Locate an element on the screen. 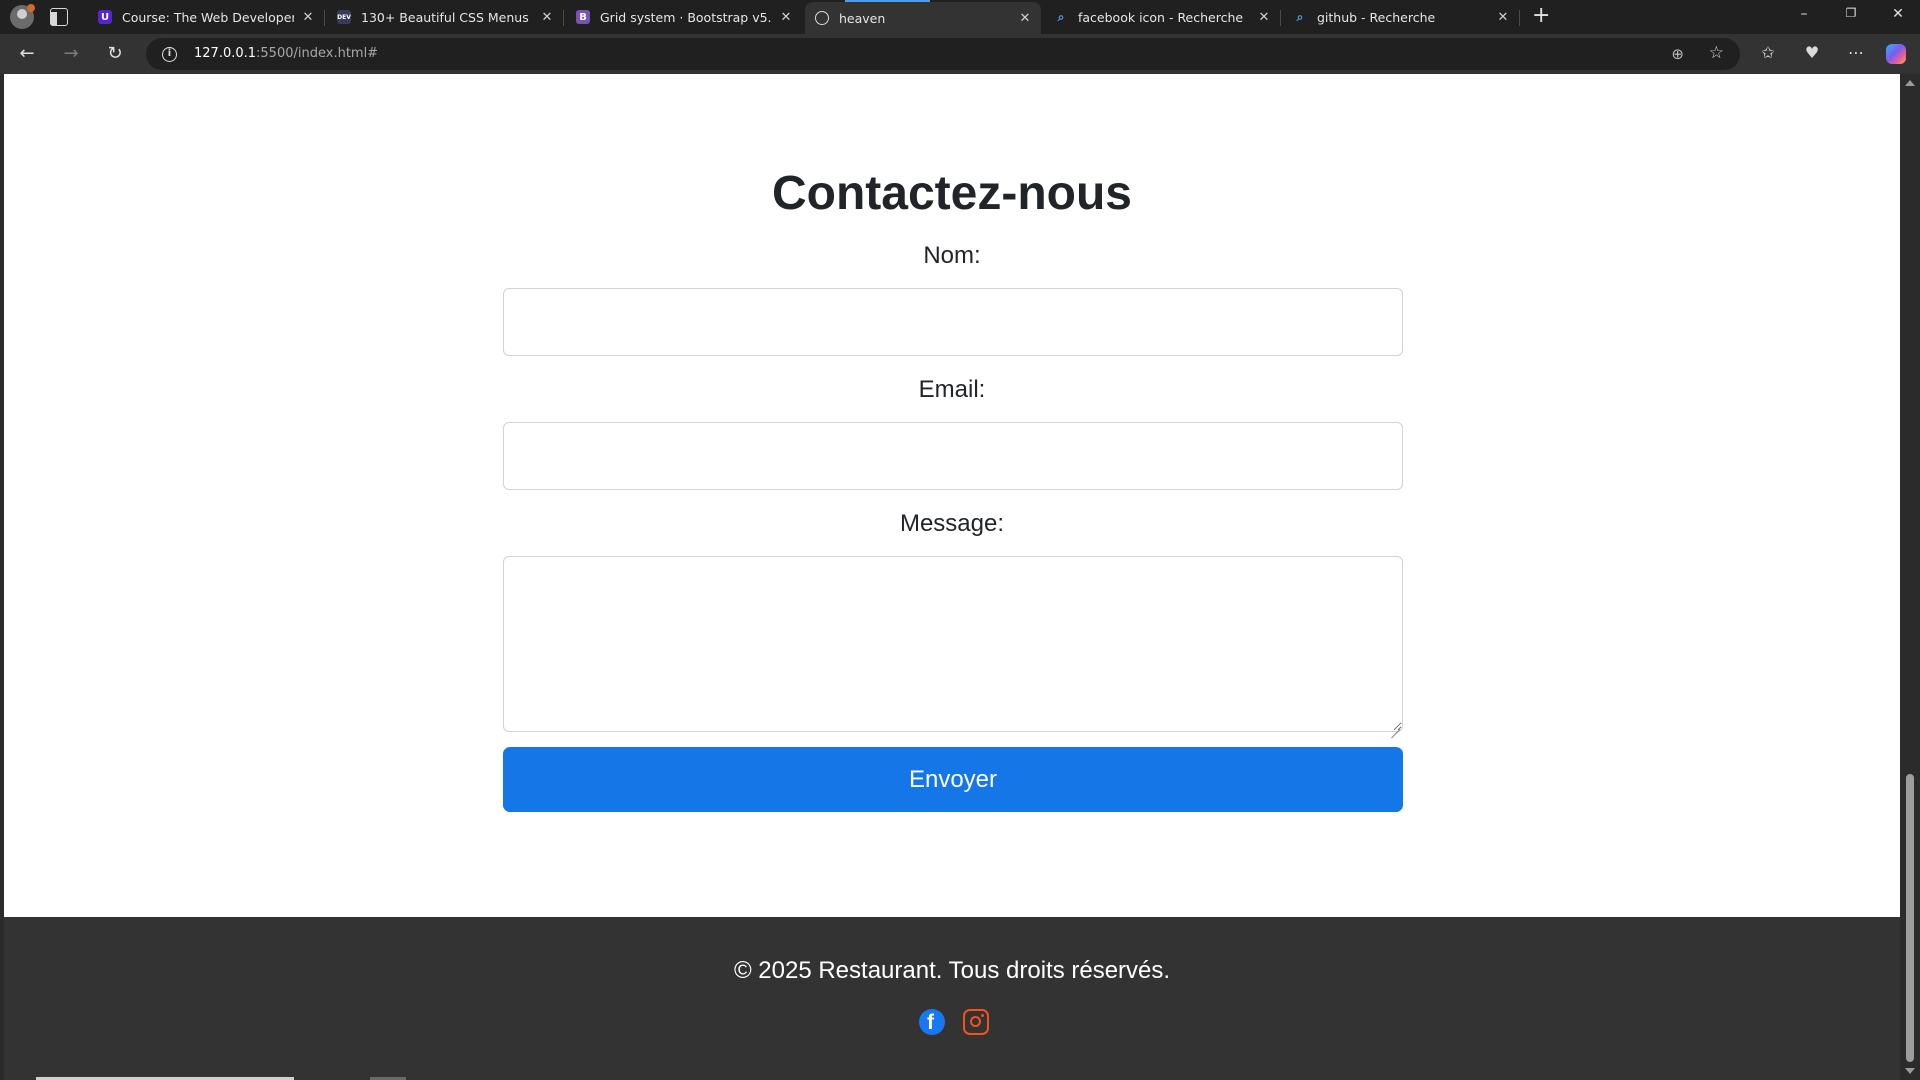 The width and height of the screenshot is (1920, 1080). tab-facebook-search: ⌕ facebook icon - Recherche ✕ is located at coordinates (1162, 17).